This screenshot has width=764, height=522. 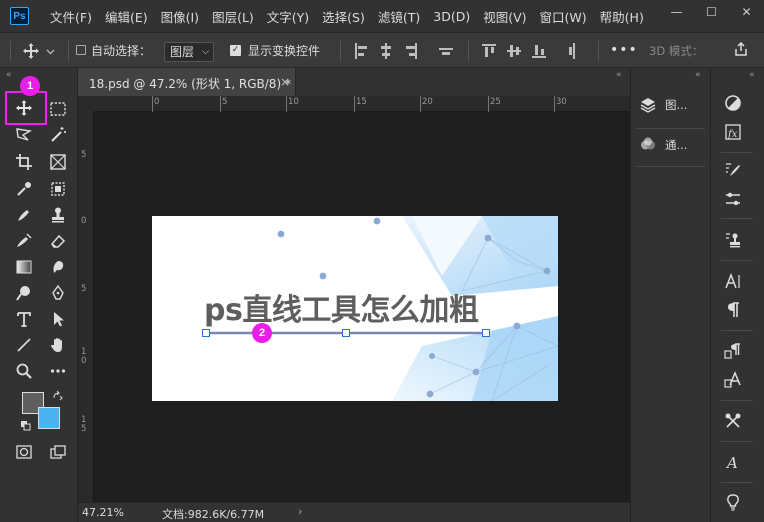 I want to click on menu-edit: 编辑(E), so click(x=126, y=16).